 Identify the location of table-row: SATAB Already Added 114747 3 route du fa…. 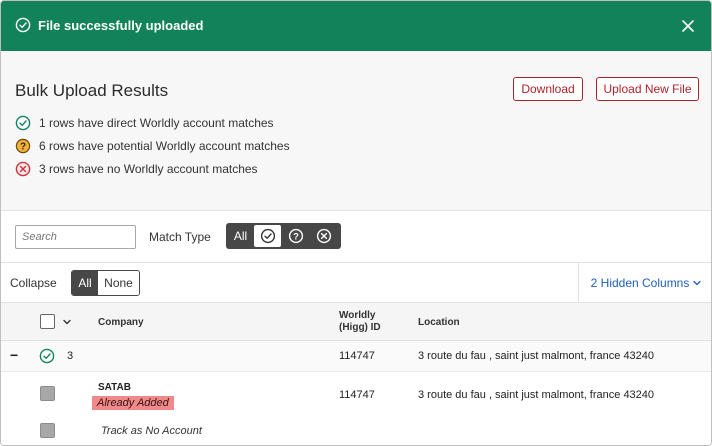
(356, 394).